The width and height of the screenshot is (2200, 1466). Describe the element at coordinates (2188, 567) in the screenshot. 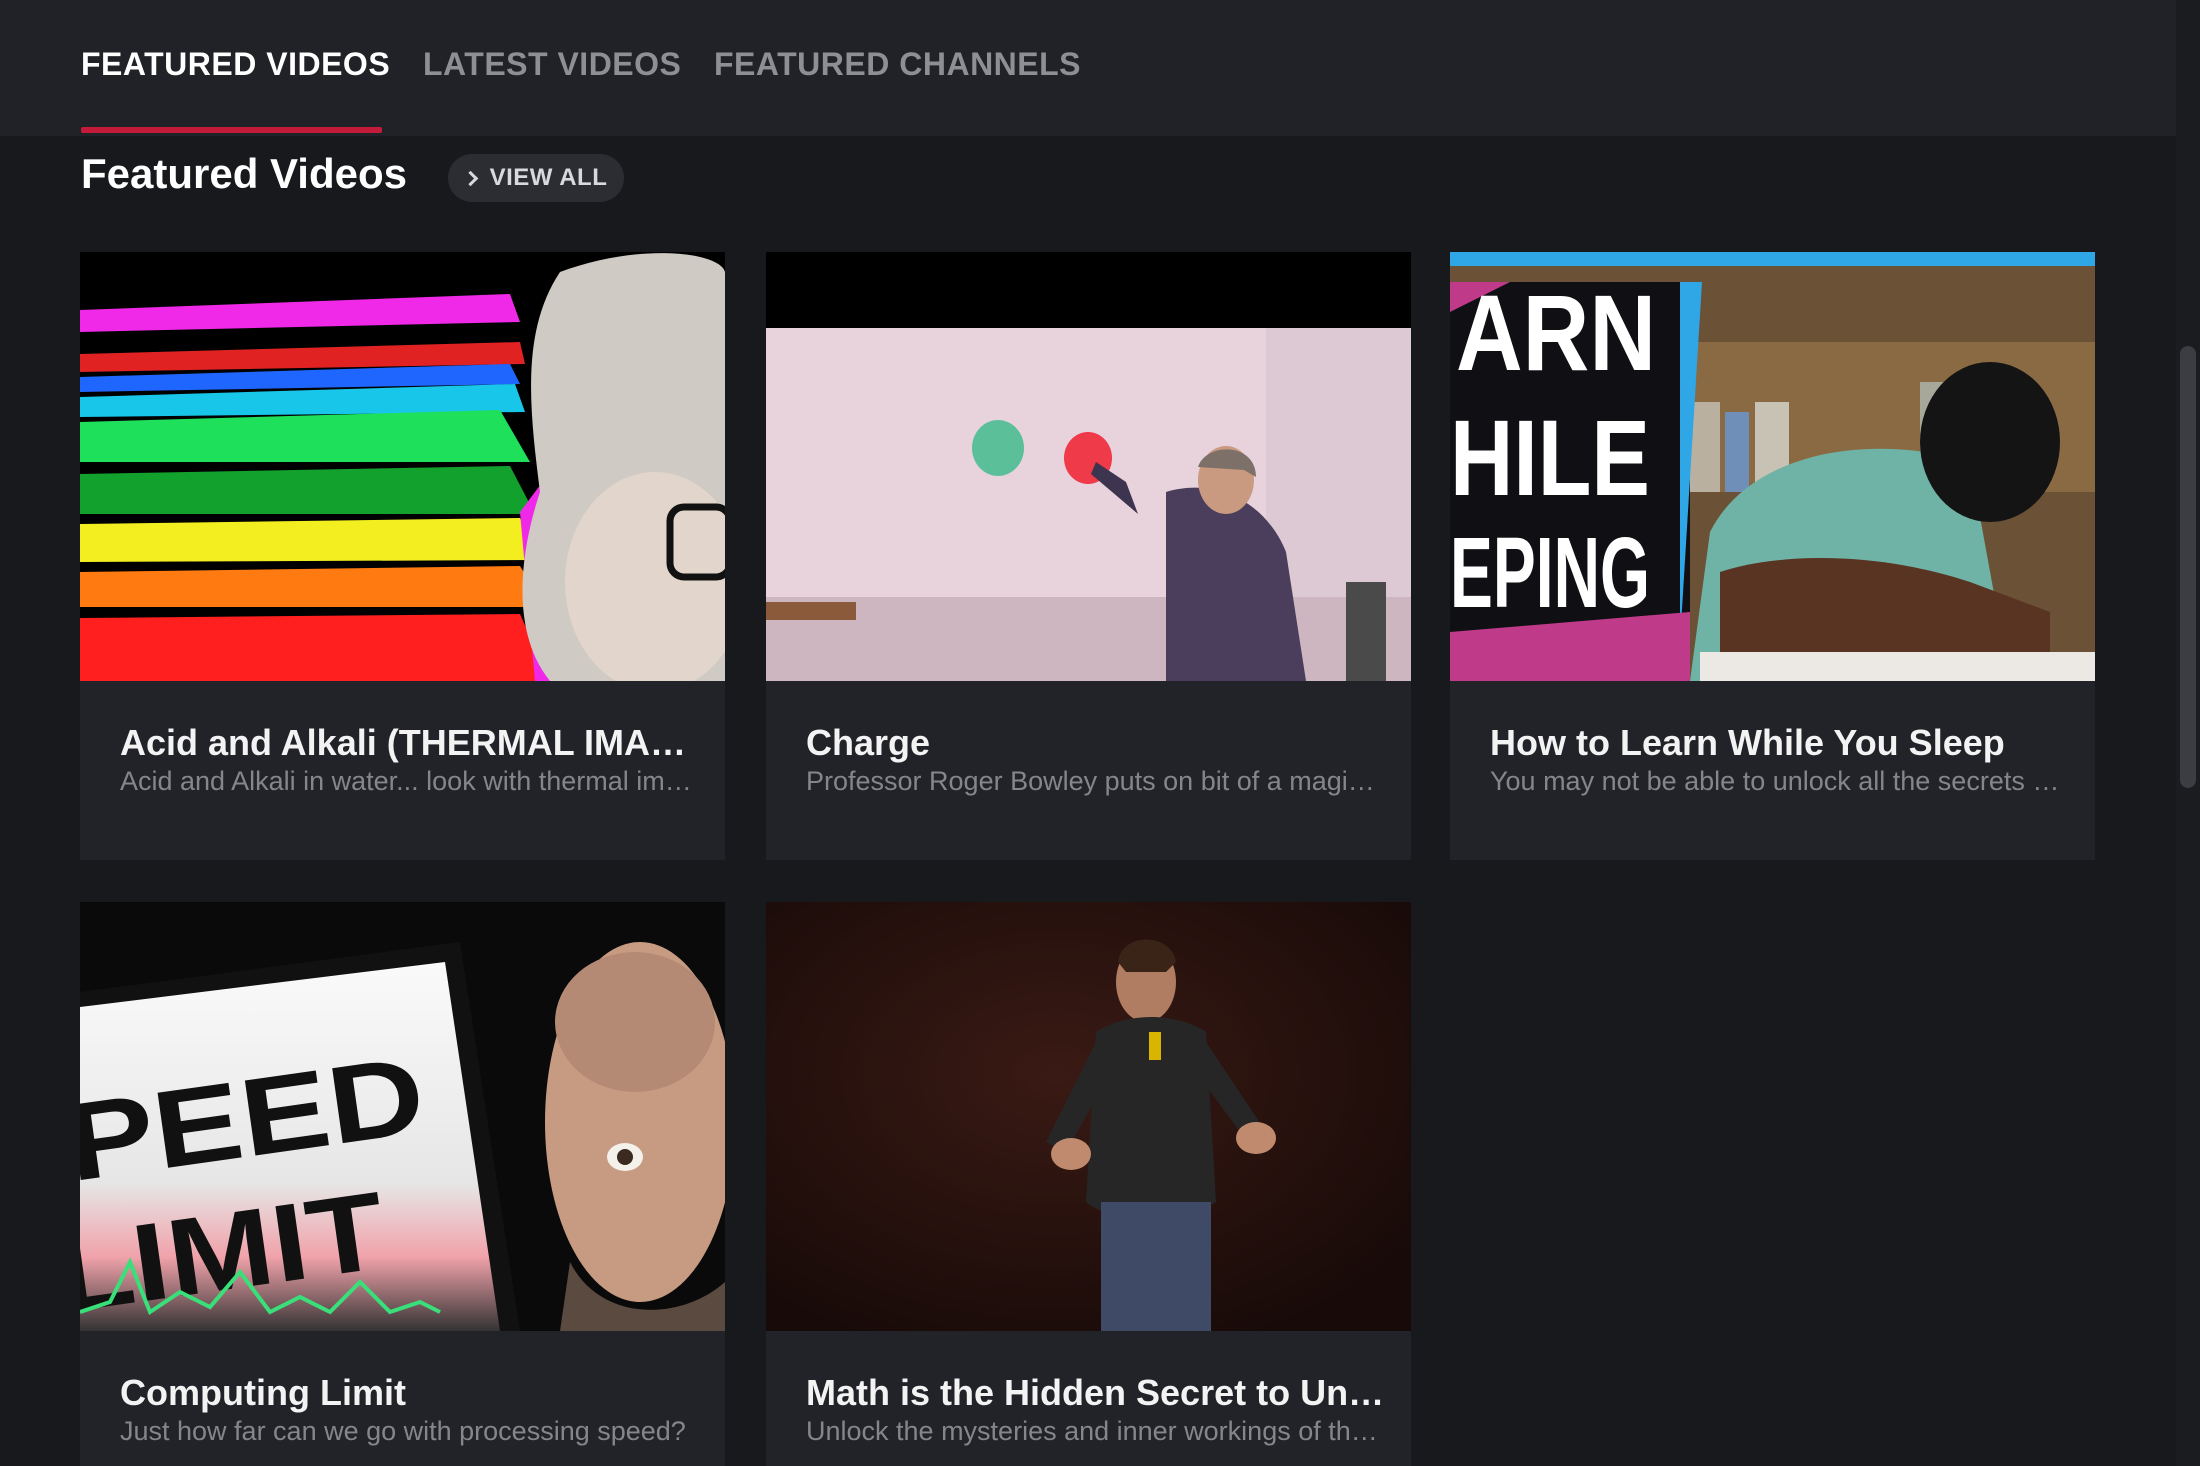

I see `scrollbar-thumb` at that location.